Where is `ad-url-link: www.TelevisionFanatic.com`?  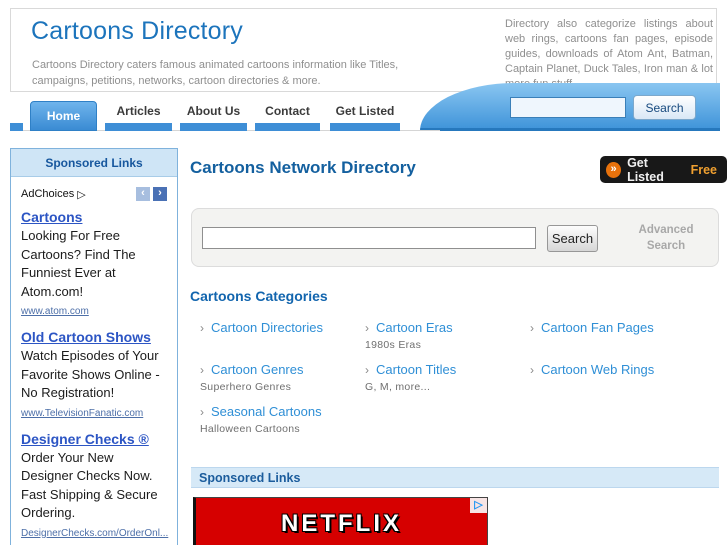
ad-url-link: www.TelevisionFanatic.com is located at coordinates (82, 413).